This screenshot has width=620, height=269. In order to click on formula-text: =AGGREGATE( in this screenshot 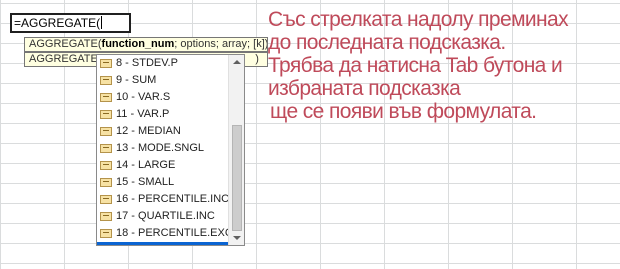, I will do `click(57, 23)`.